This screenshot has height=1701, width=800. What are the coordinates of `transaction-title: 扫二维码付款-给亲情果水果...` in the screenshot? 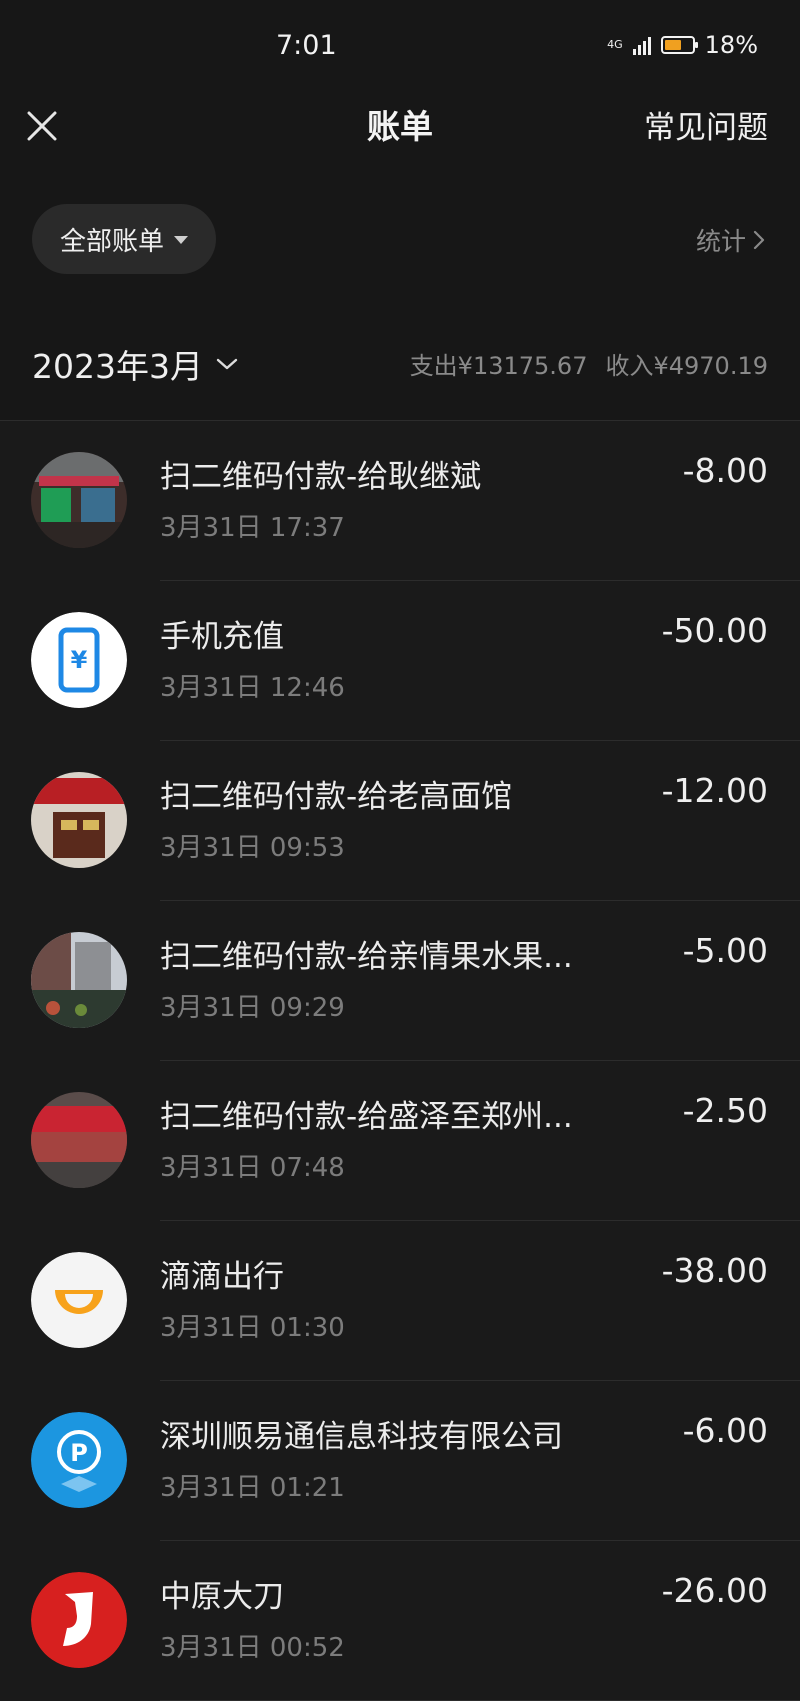 It's located at (366, 957).